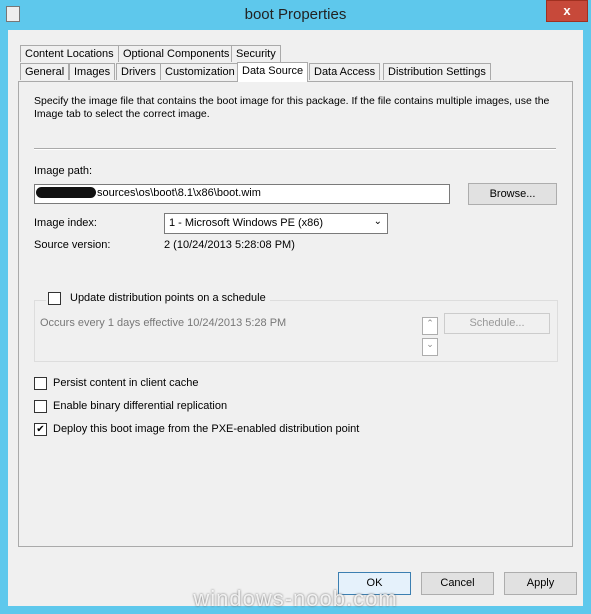 The image size is (591, 614). Describe the element at coordinates (567, 11) in the screenshot. I see `close-button: x` at that location.